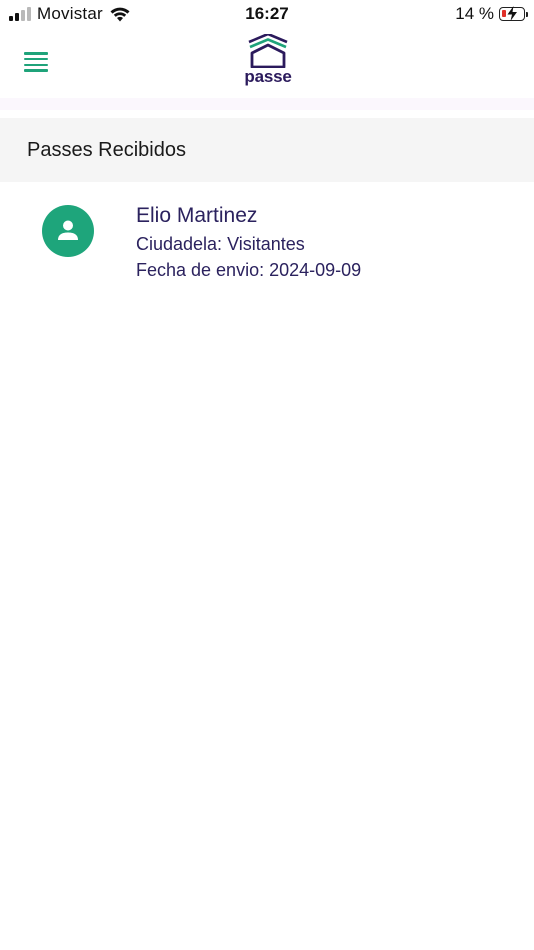  I want to click on pass-send-date: Fecha de envio: 2024-09-09, so click(249, 270).